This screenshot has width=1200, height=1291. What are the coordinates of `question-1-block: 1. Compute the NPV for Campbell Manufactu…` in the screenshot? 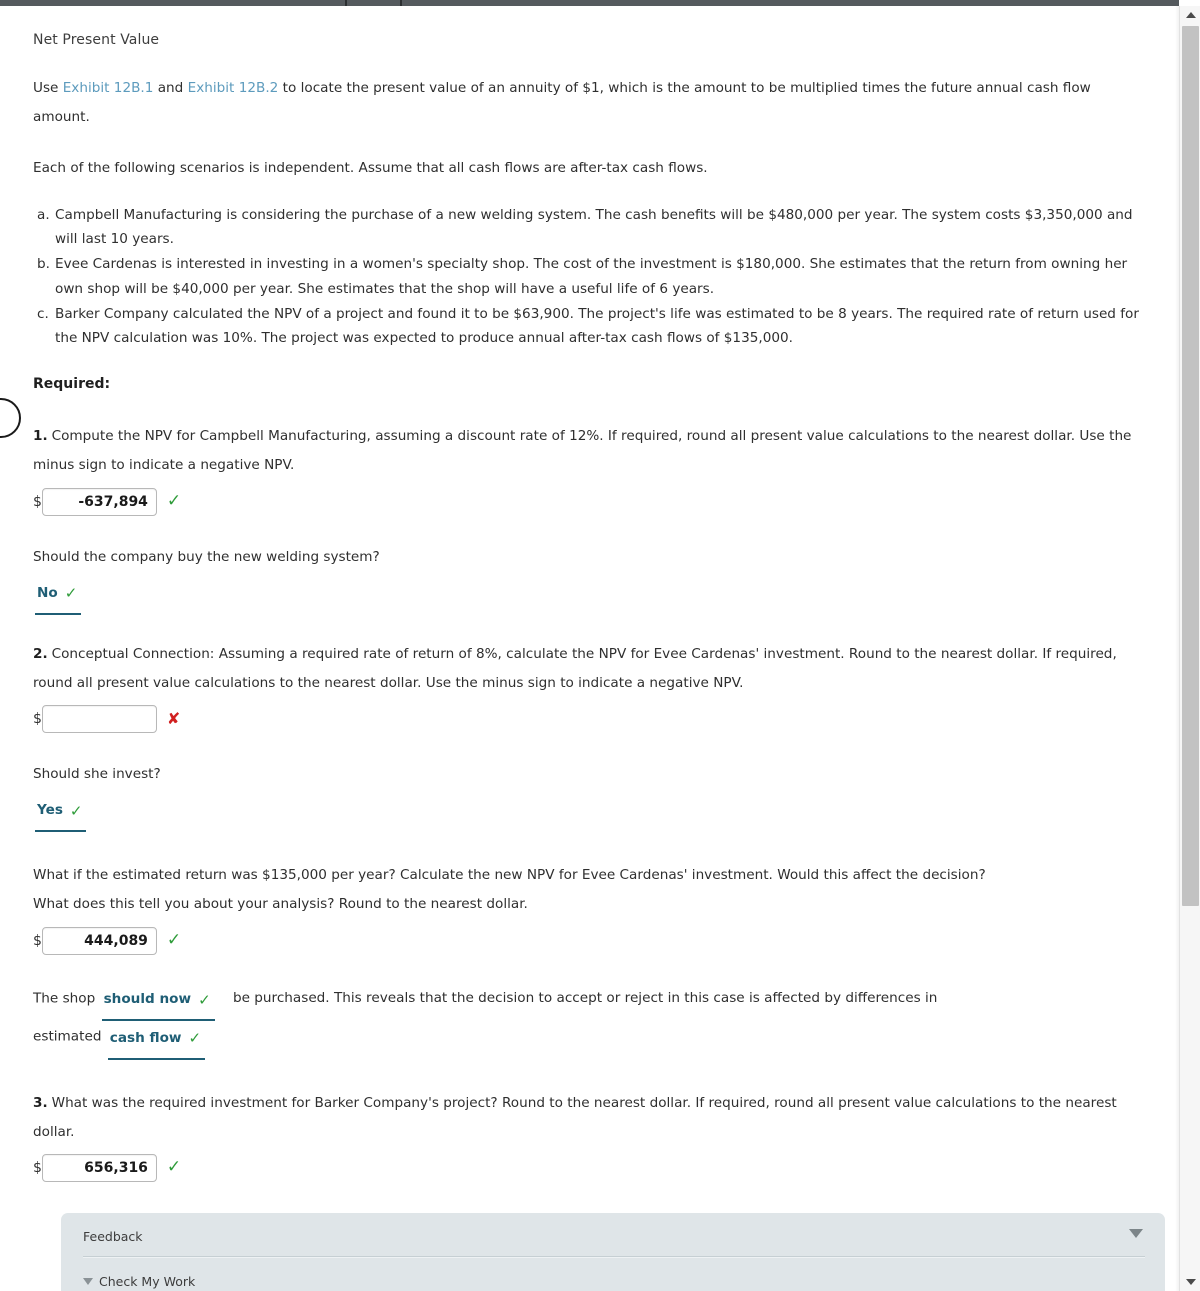 It's located at (591, 469).